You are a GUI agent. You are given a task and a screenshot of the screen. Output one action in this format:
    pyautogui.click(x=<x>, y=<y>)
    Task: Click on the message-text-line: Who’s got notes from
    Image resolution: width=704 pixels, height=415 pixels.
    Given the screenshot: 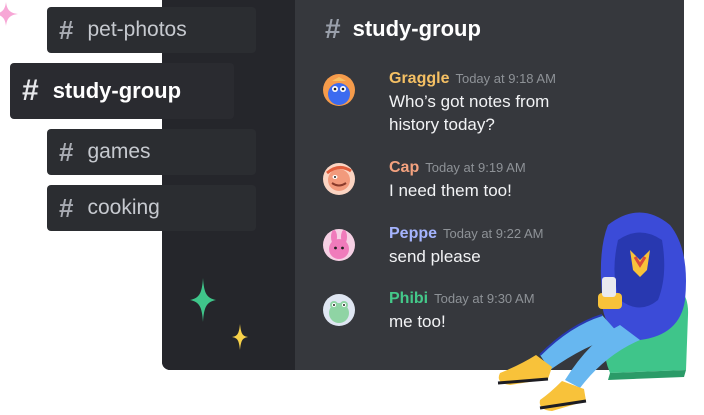 What is the action you would take?
    pyautogui.click(x=469, y=101)
    